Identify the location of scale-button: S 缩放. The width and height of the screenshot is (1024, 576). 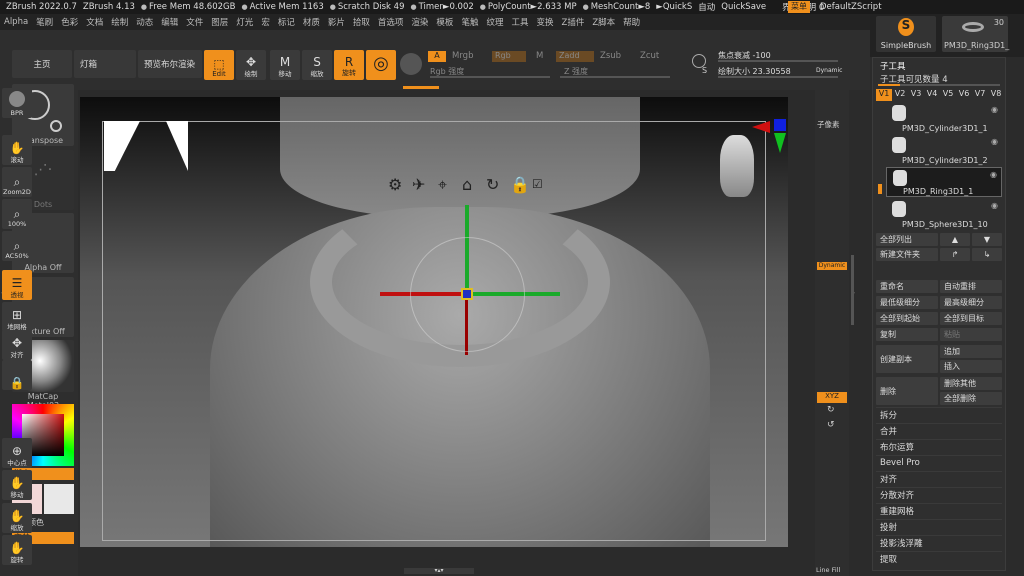
(317, 65).